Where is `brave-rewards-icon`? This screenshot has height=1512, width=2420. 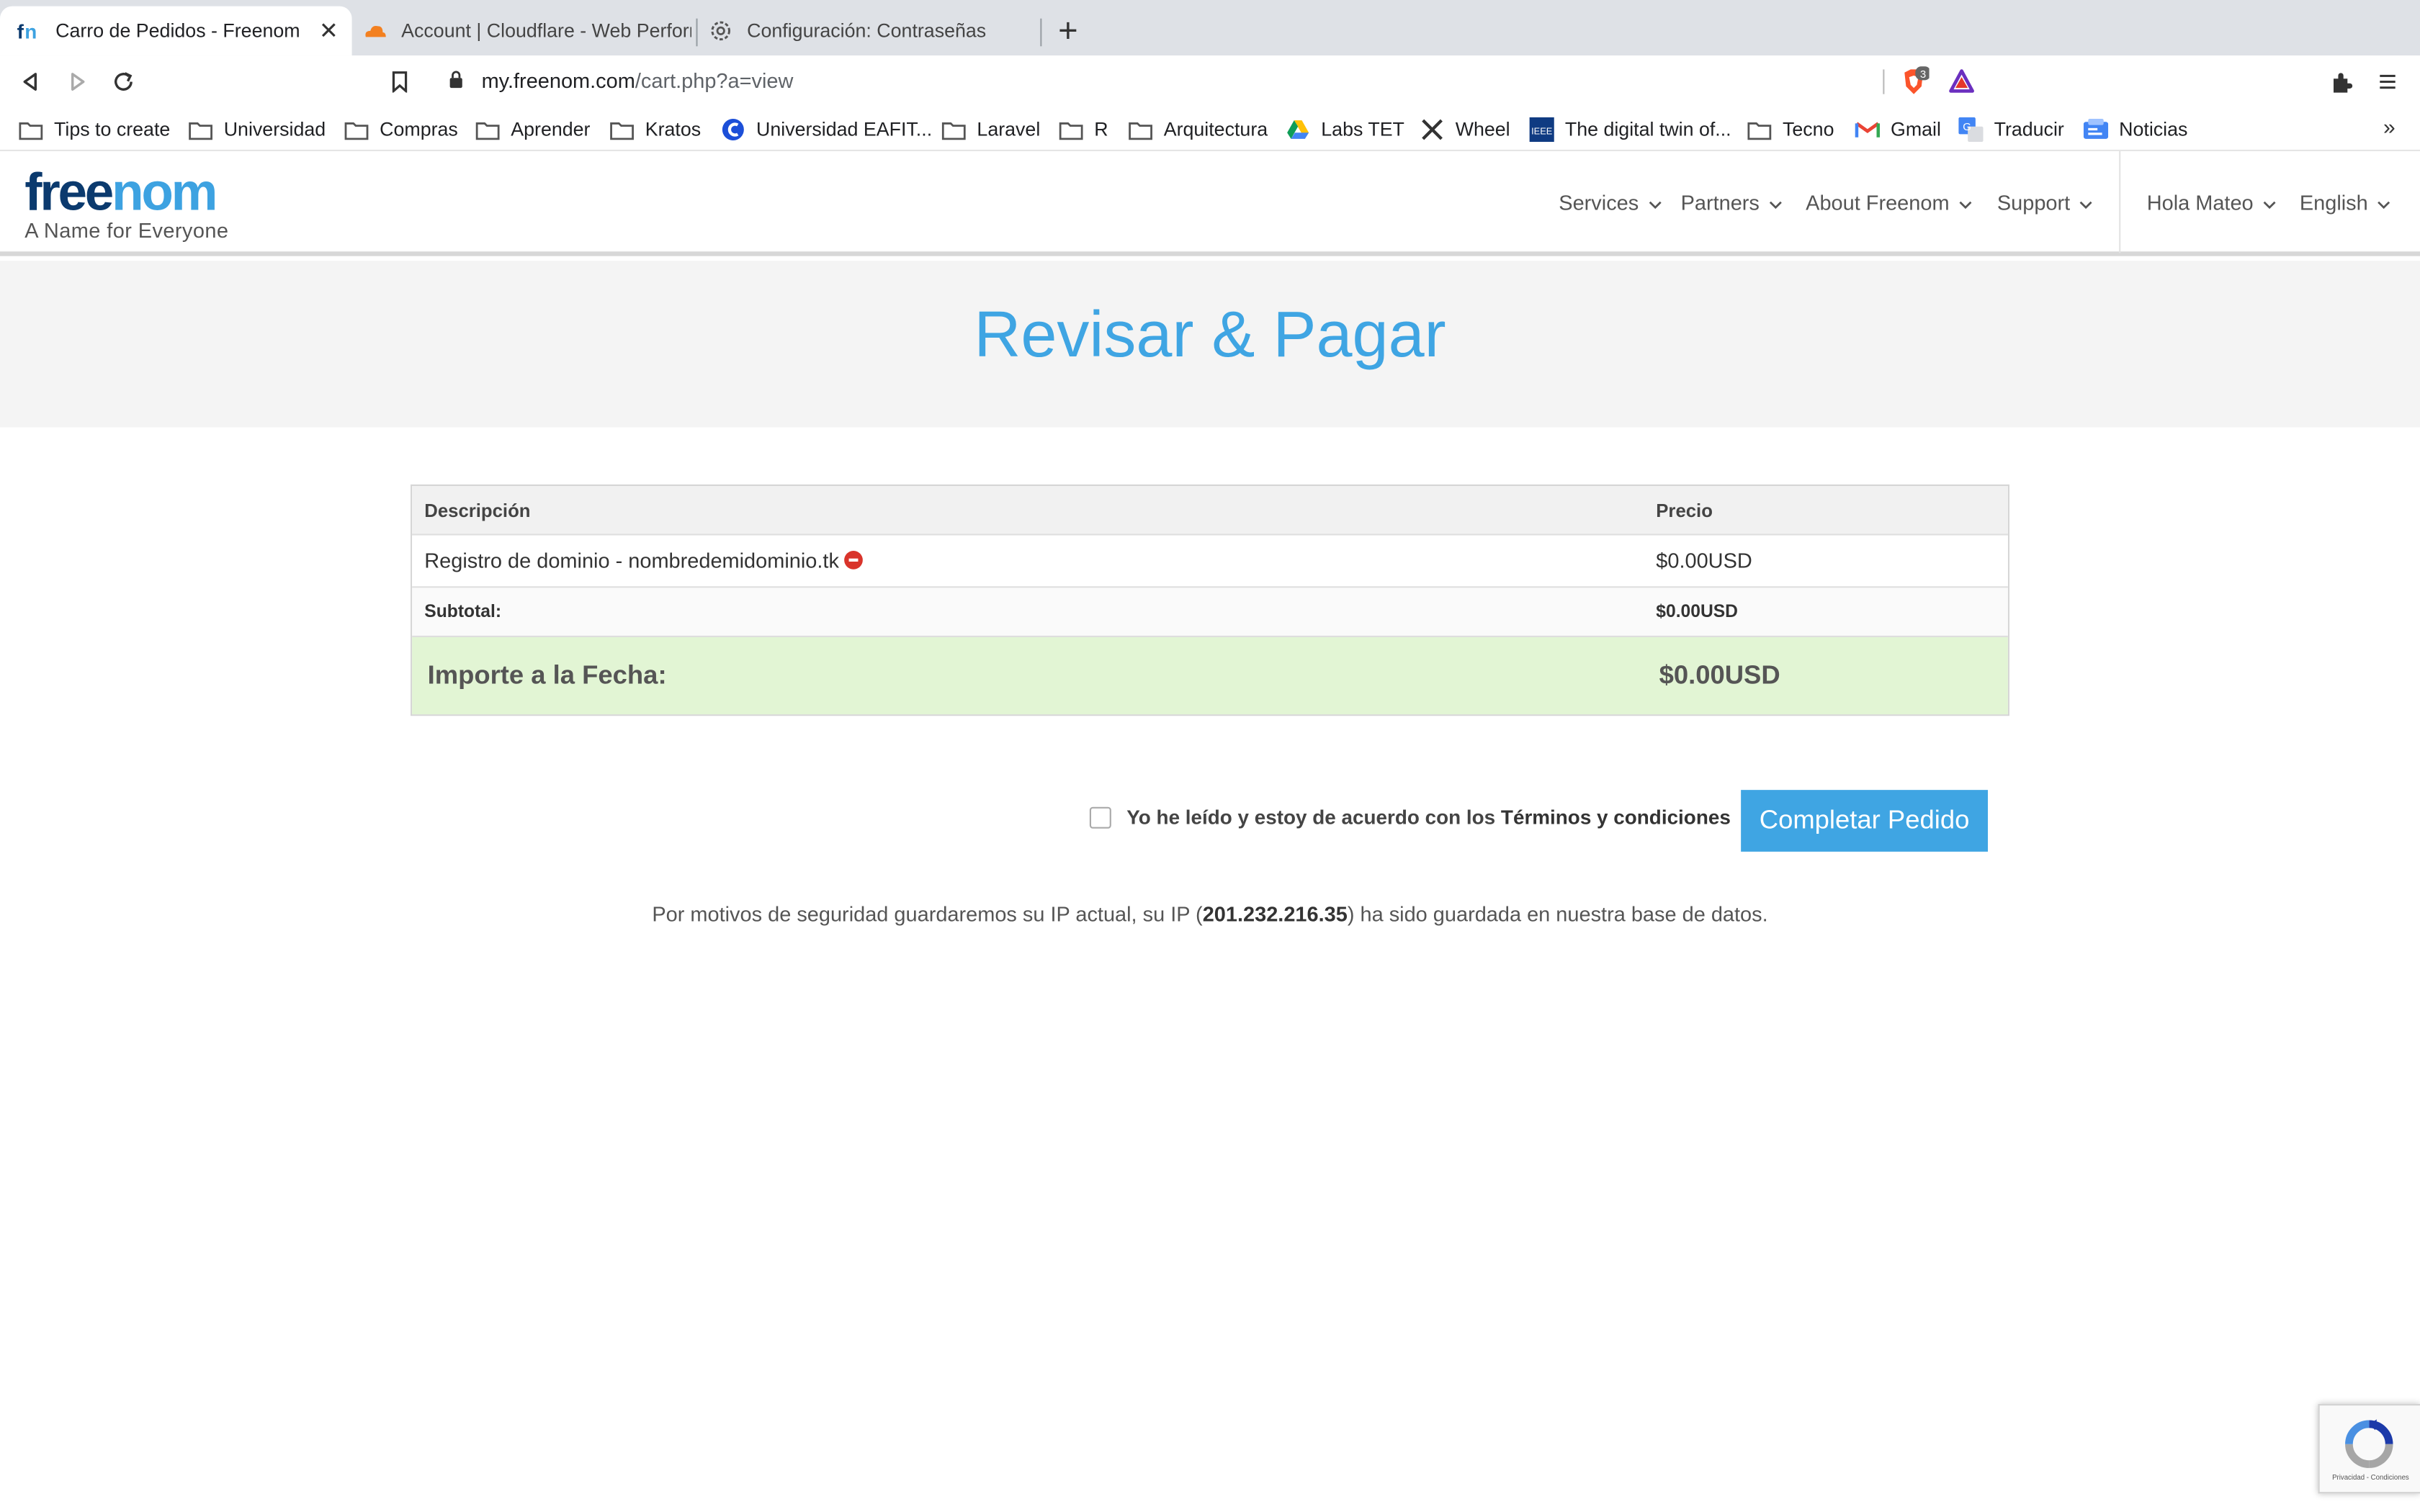 brave-rewards-icon is located at coordinates (1962, 85).